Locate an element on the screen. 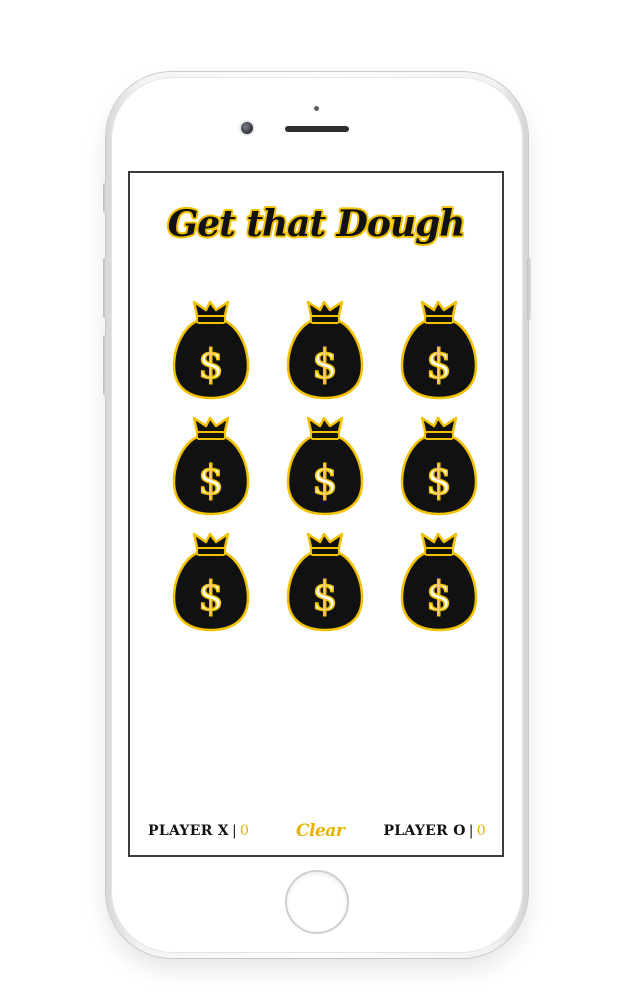 The width and height of the screenshot is (634, 1000). score-footer: PLAYER X | 0 Clear PLAYER O | 0 is located at coordinates (316, 833).